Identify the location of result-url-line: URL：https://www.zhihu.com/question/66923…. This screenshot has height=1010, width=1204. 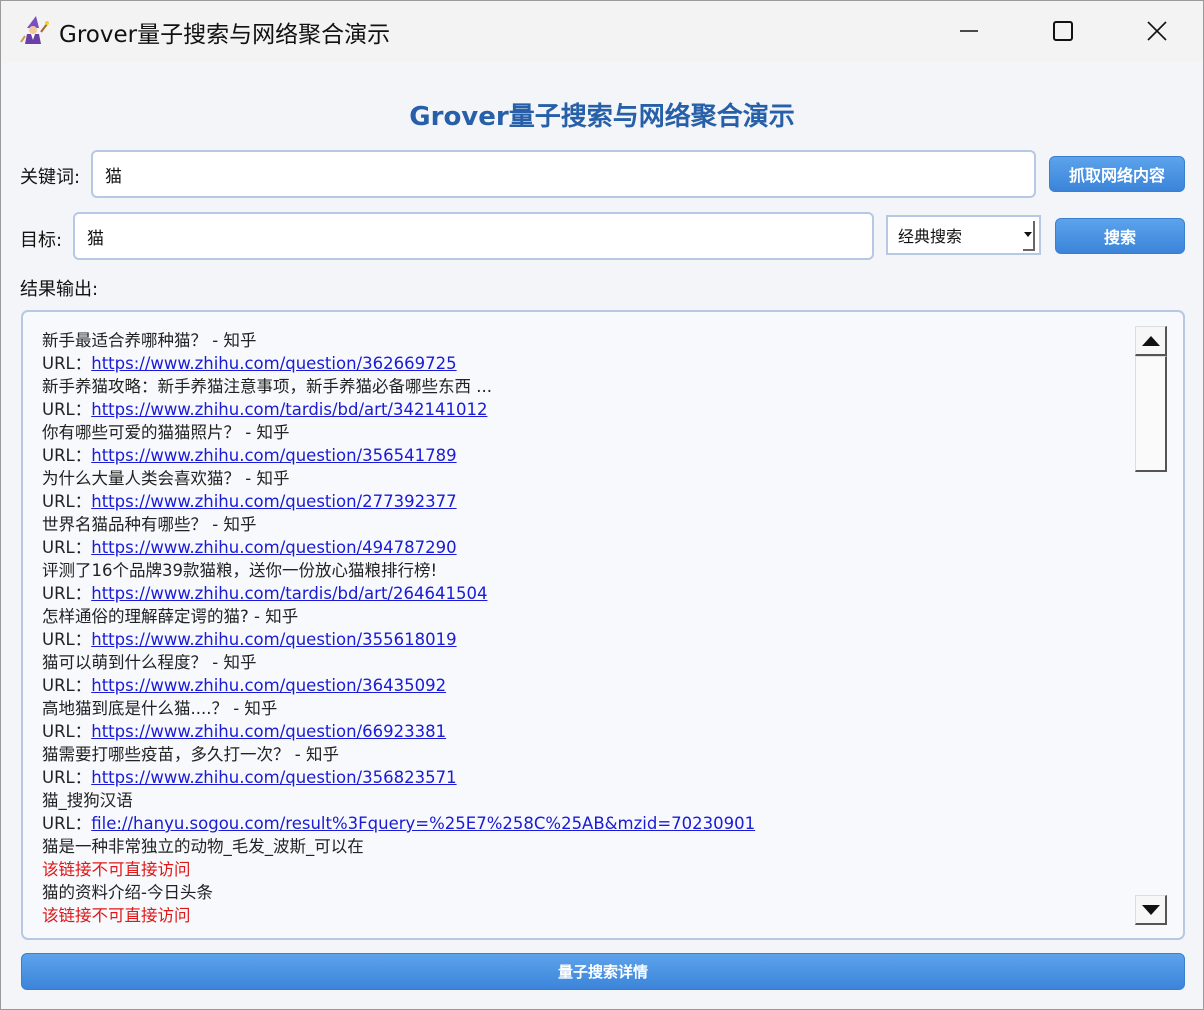
(582, 731).